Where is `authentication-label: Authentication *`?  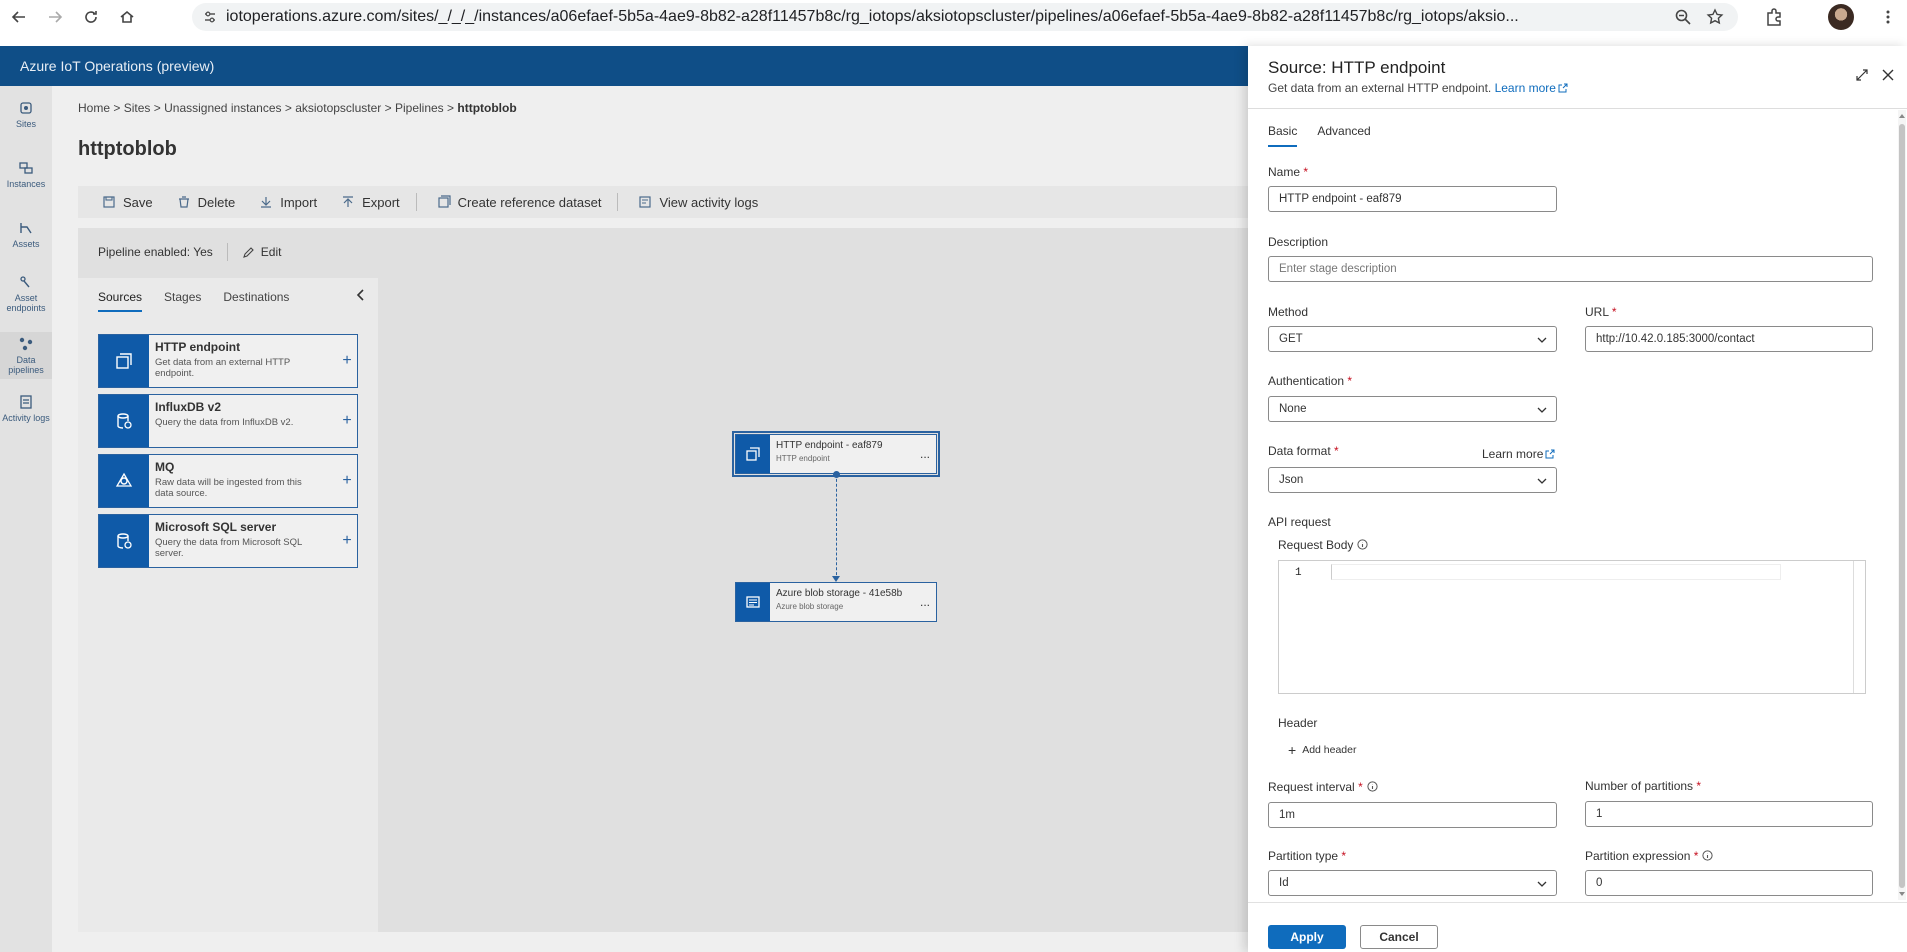
authentication-label: Authentication * is located at coordinates (1310, 381).